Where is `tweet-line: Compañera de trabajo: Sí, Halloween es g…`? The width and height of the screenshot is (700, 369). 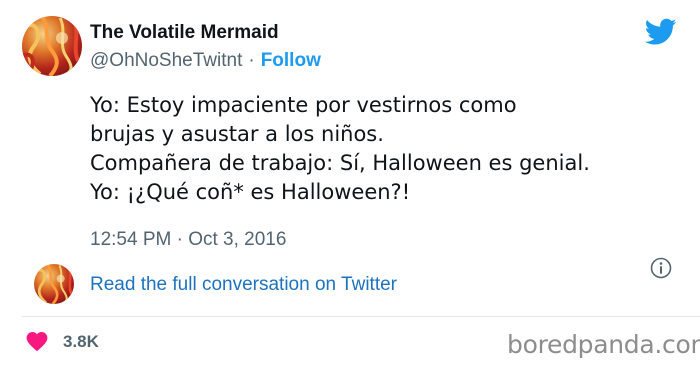 tweet-line: Compañera de trabajo: Sí, Halloween es g… is located at coordinates (340, 163).